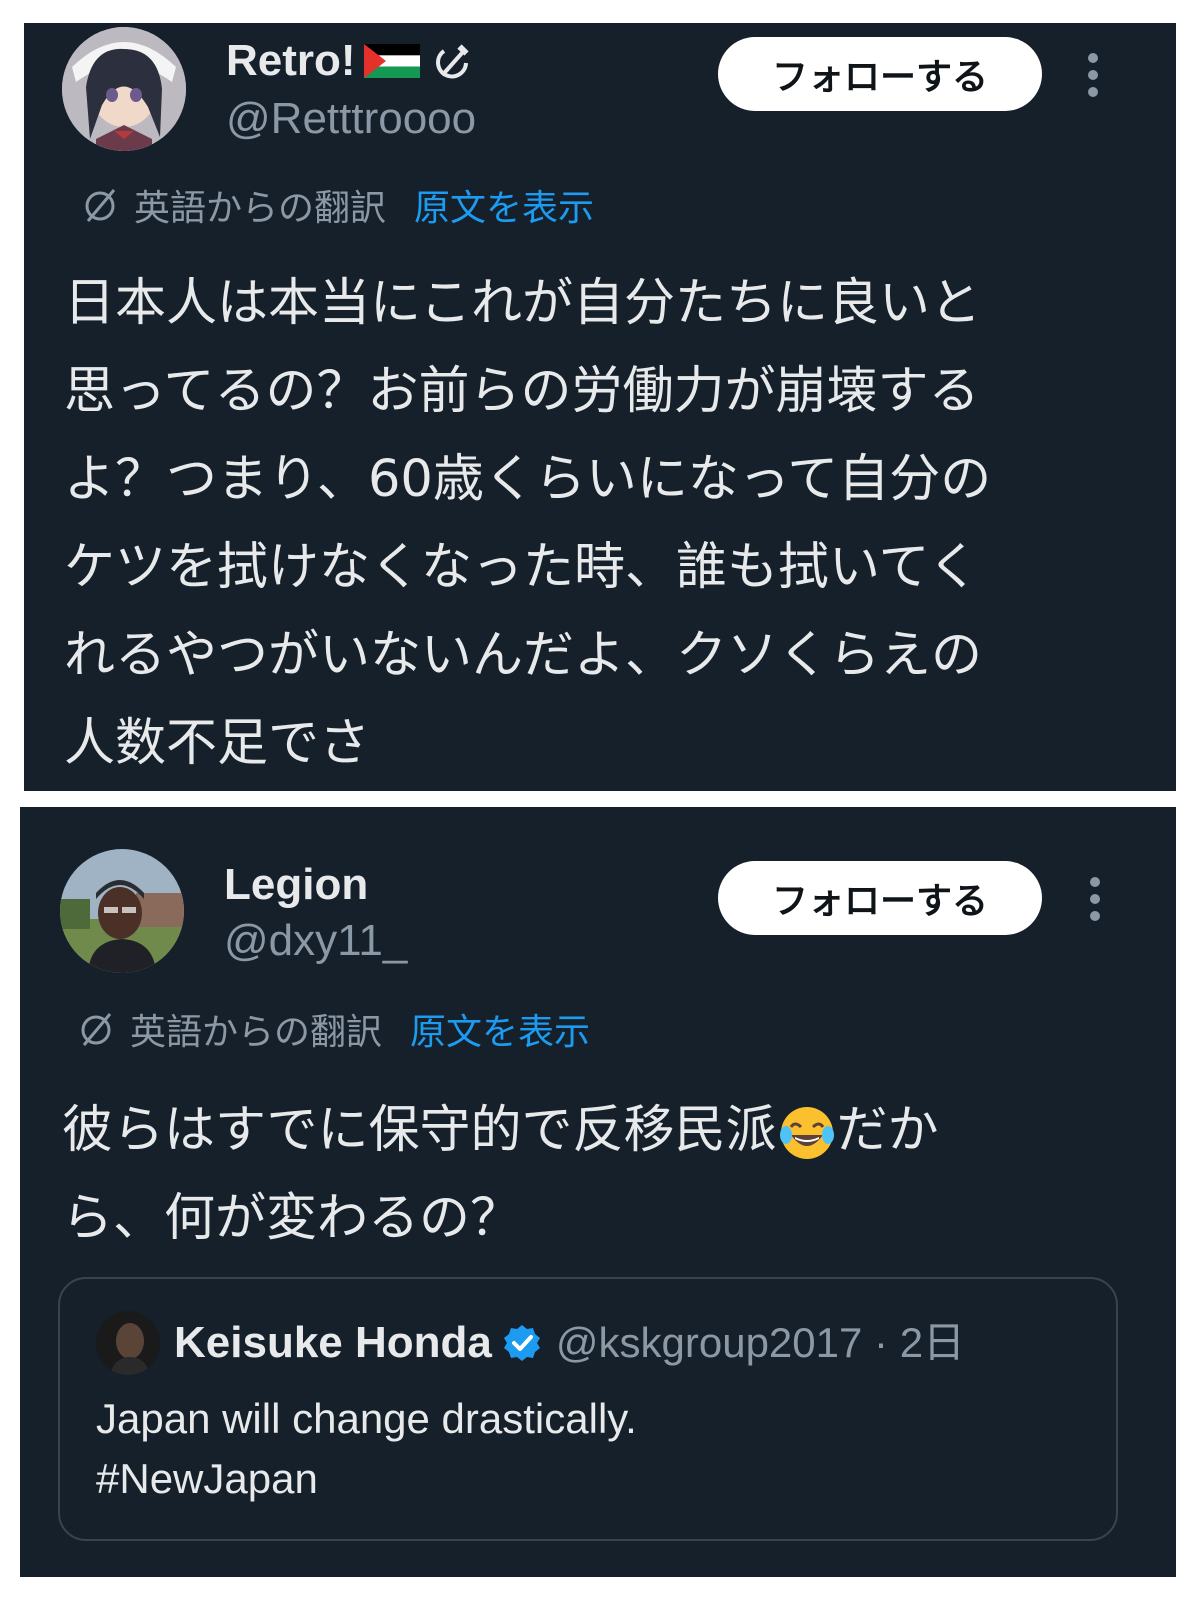 This screenshot has width=1200, height=1598. Describe the element at coordinates (391, 61) in the screenshot. I see `palestine-flag-icon` at that location.